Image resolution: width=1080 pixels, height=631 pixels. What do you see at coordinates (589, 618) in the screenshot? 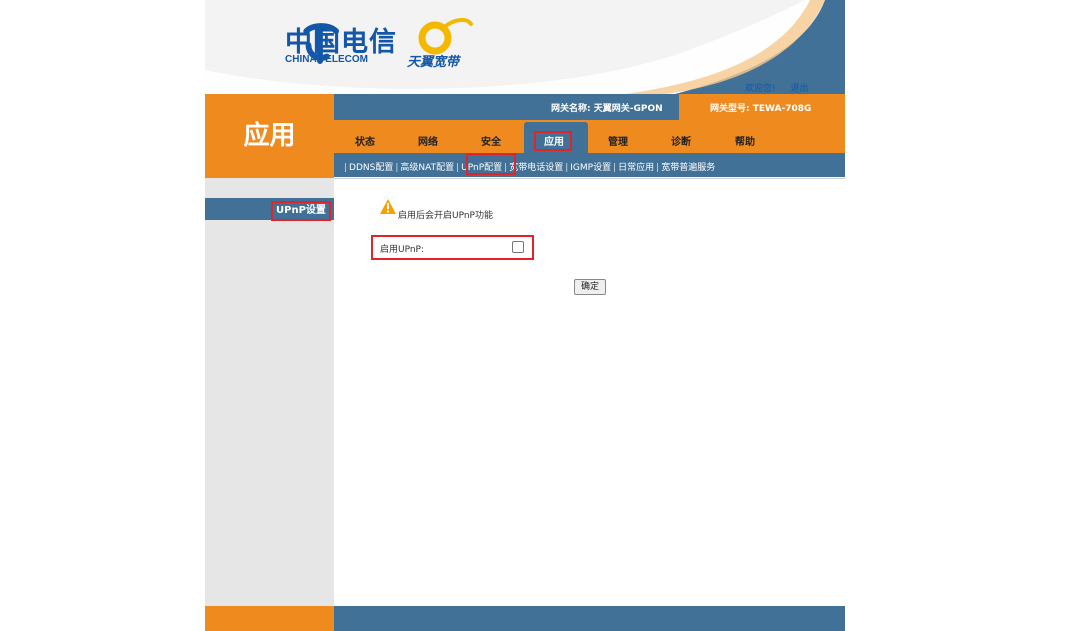
I see `footer-right` at bounding box center [589, 618].